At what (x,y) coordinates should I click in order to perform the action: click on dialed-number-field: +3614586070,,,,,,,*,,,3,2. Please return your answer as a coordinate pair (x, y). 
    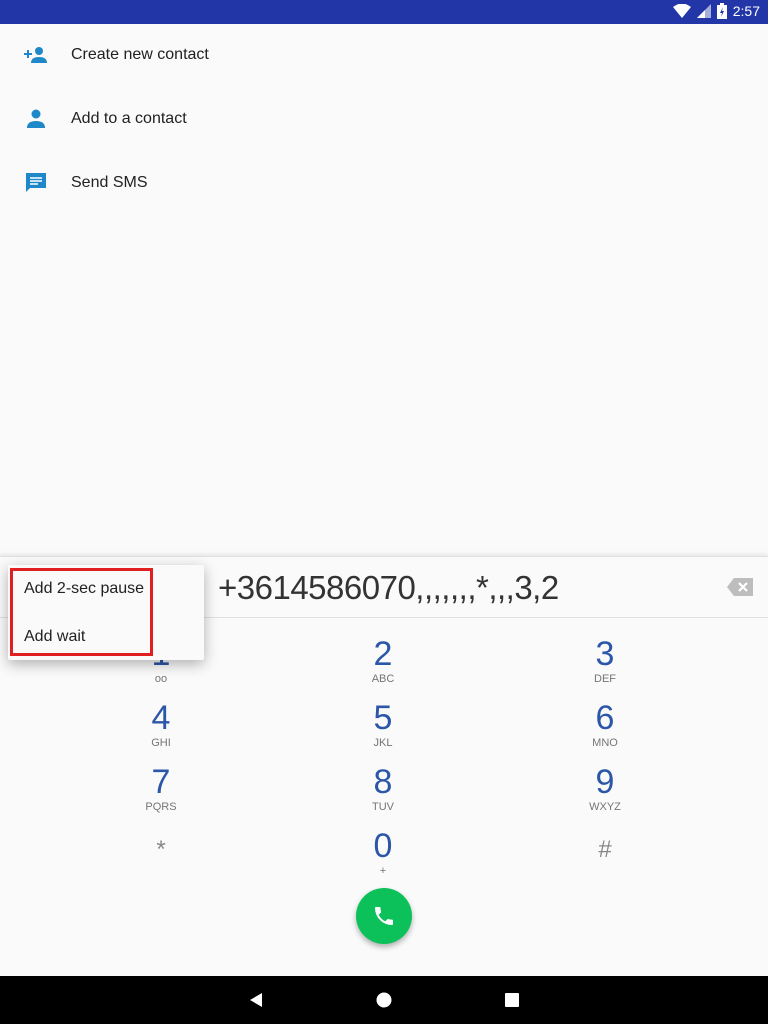
    Looking at the image, I should click on (388, 588).